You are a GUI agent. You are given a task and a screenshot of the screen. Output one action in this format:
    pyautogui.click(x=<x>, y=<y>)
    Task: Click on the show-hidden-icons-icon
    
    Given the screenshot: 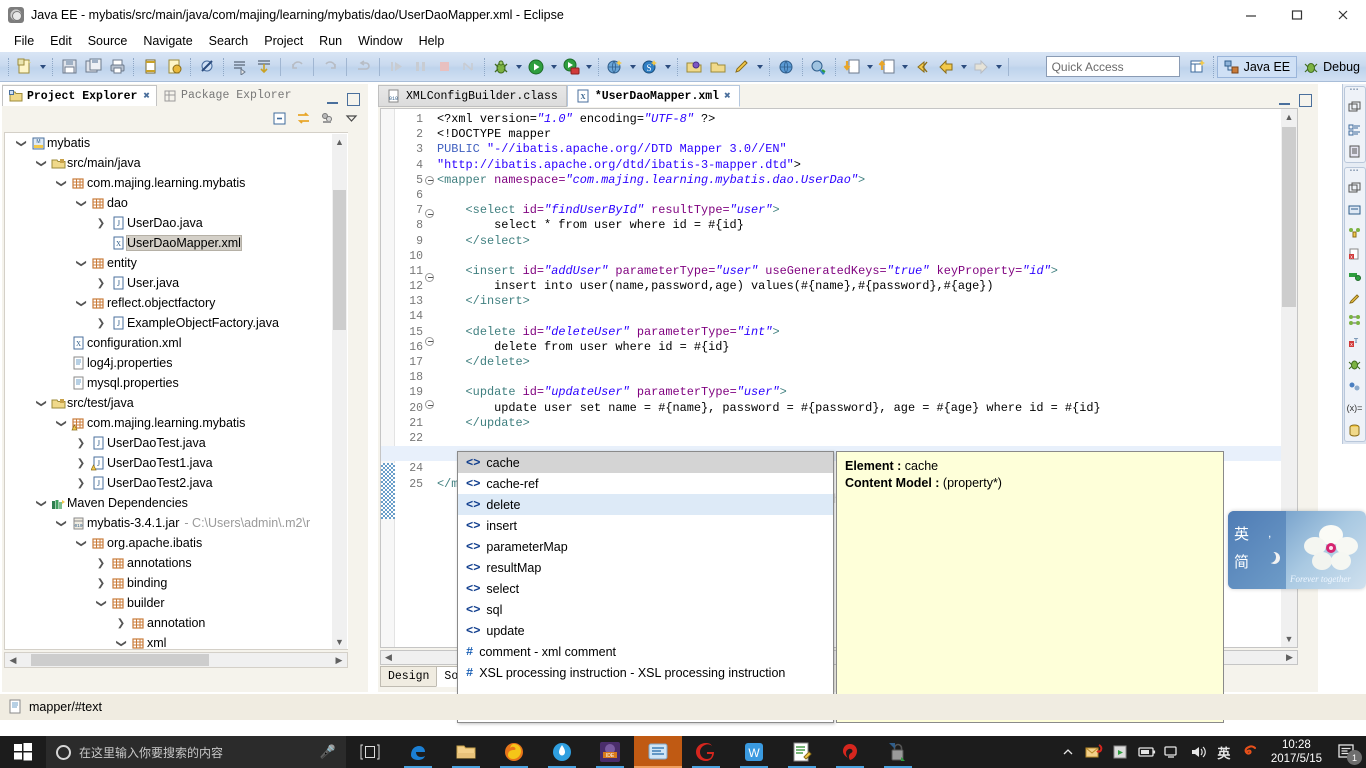 What is the action you would take?
    pyautogui.click(x=1068, y=752)
    